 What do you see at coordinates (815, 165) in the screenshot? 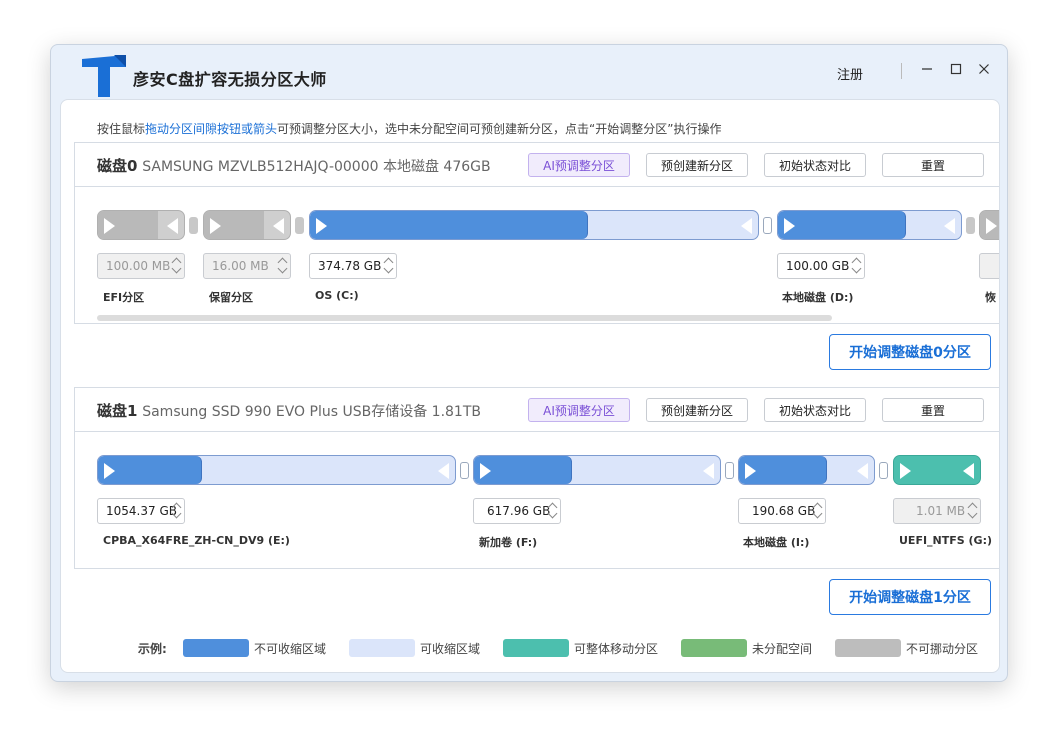
I see `disk0-compare-button: 初始状态对比` at bounding box center [815, 165].